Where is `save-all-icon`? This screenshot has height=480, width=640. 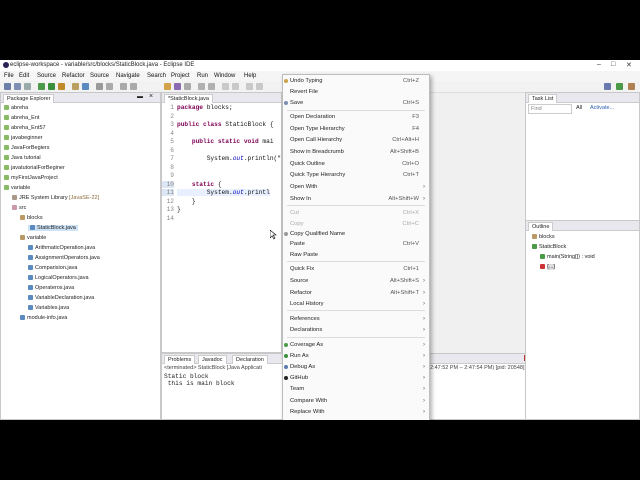
save-all-icon is located at coordinates (27, 86).